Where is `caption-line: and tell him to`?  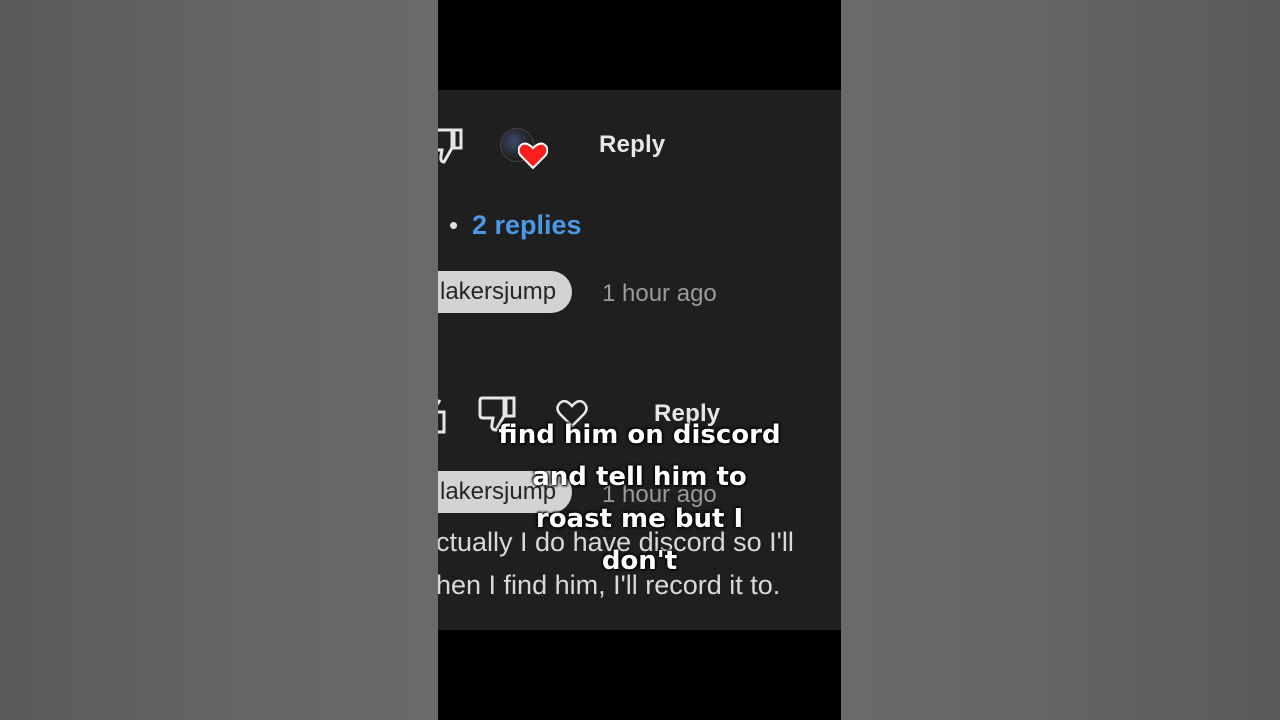 caption-line: and tell him to is located at coordinates (639, 477).